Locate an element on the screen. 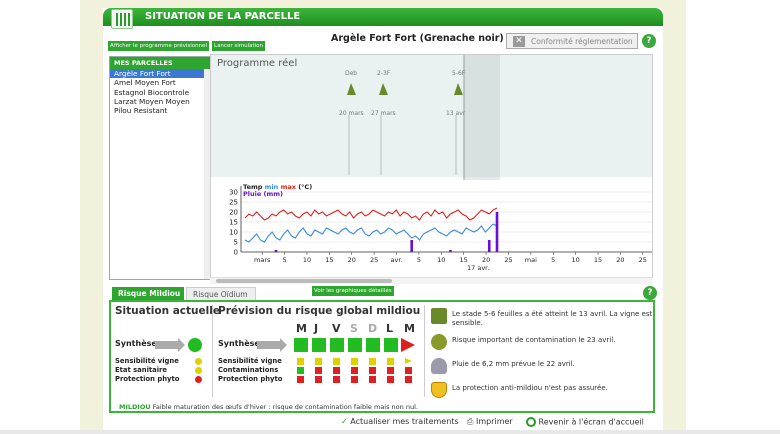 The height and width of the screenshot is (434, 780). synthese-dot is located at coordinates (195, 345).